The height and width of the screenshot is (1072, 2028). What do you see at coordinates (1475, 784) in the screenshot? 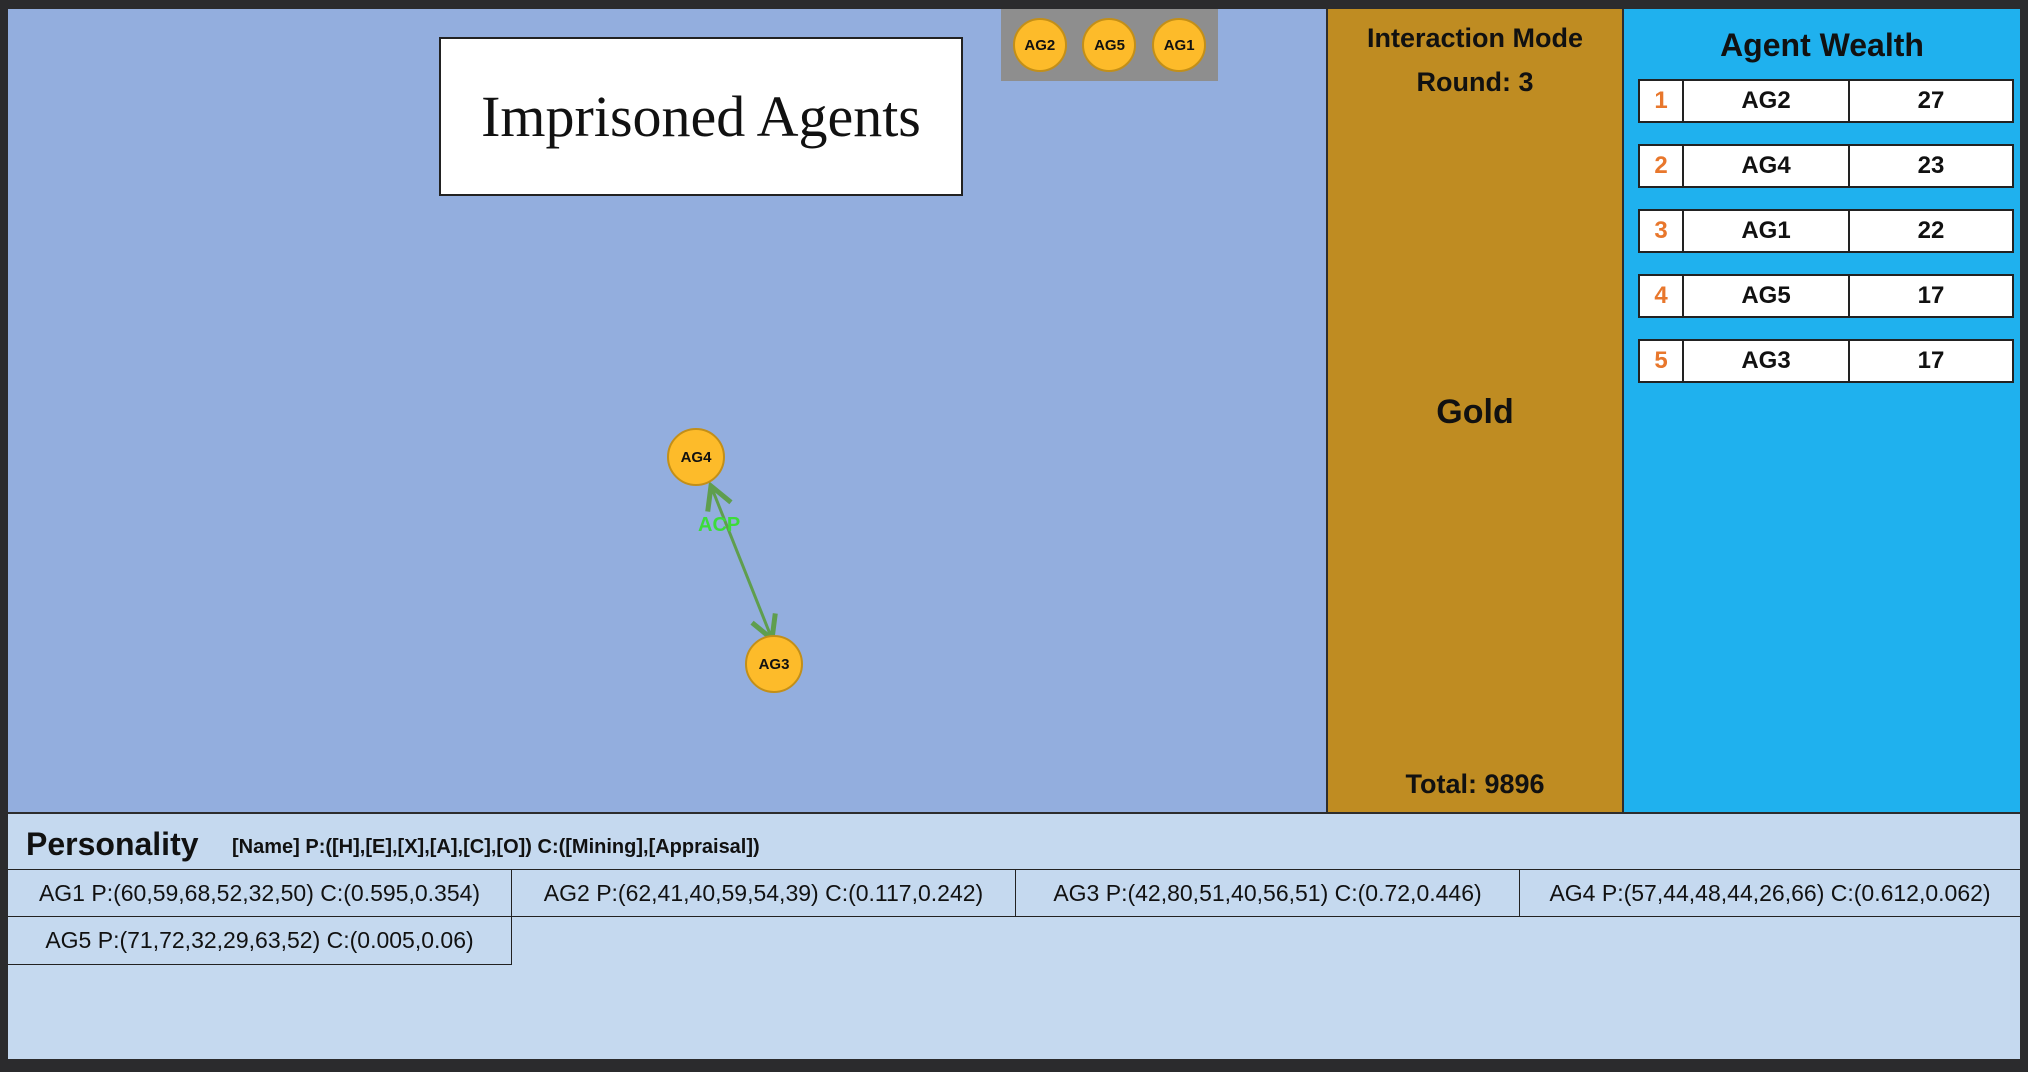
I see `resource-total: Total: 9896` at bounding box center [1475, 784].